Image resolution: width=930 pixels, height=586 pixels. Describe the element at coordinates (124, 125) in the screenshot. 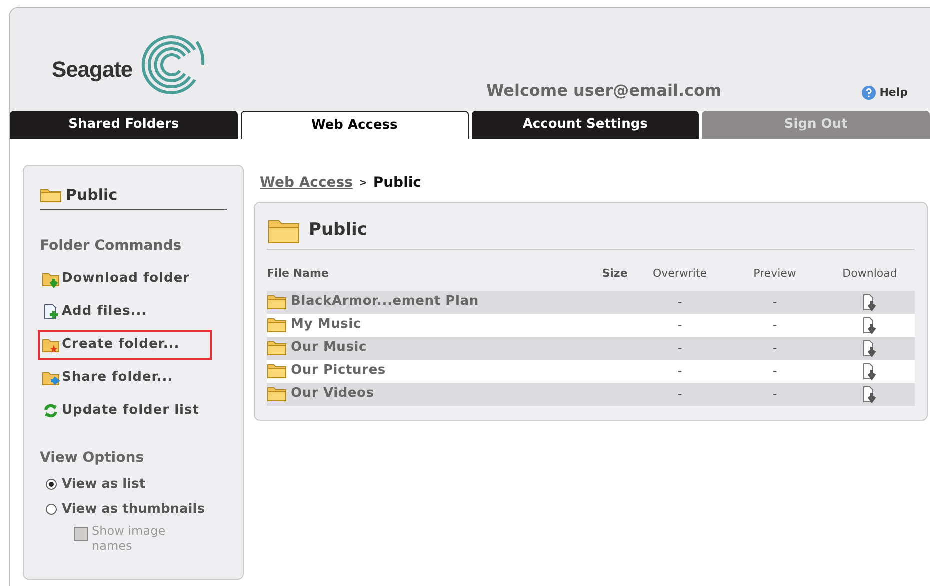

I see `nav-tab: Shared Folders` at that location.